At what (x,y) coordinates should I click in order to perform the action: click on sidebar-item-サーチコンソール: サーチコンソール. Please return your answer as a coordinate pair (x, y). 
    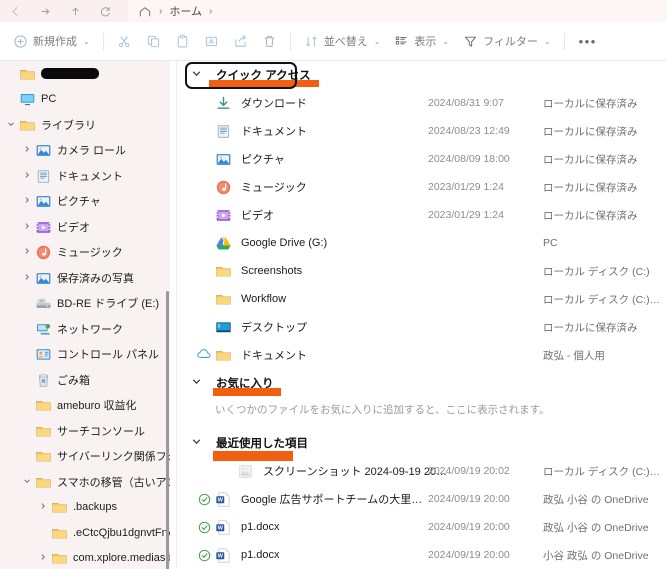
    Looking at the image, I should click on (85, 431).